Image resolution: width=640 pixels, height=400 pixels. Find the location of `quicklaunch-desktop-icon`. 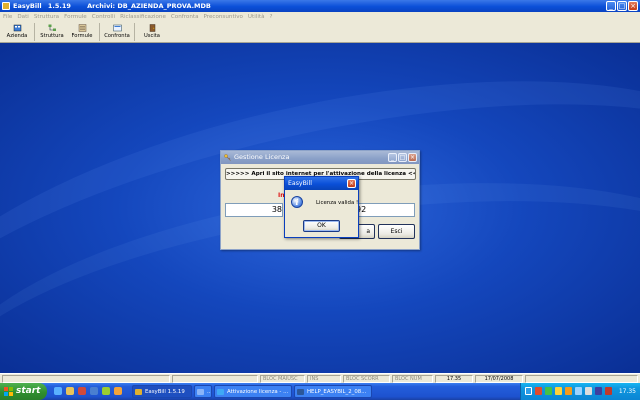

quicklaunch-desktop-icon is located at coordinates (94, 391).